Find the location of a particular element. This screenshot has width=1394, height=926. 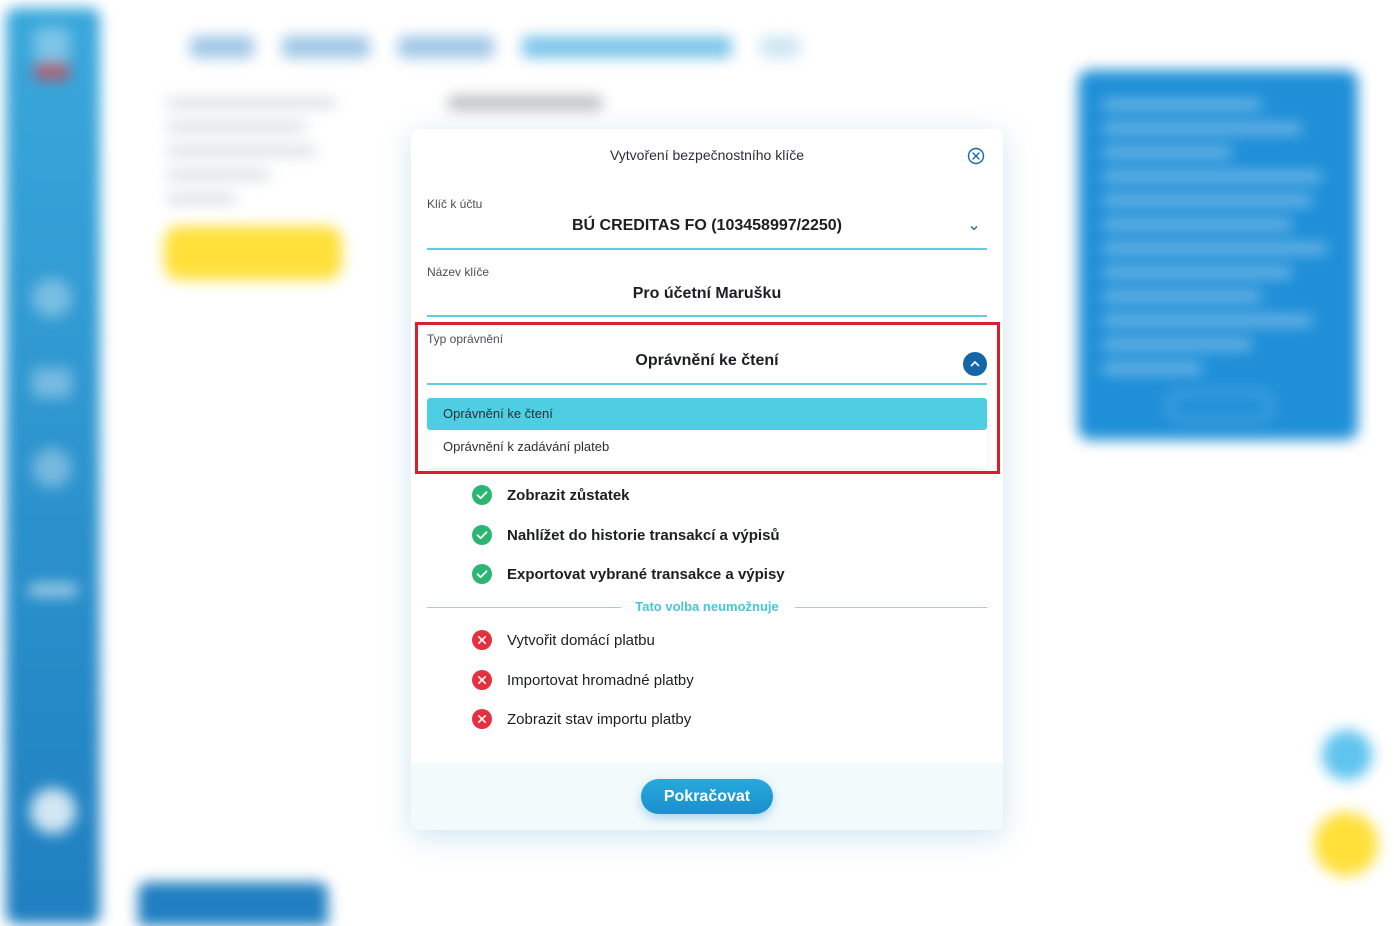

background-float-button is located at coordinates (1347, 755).